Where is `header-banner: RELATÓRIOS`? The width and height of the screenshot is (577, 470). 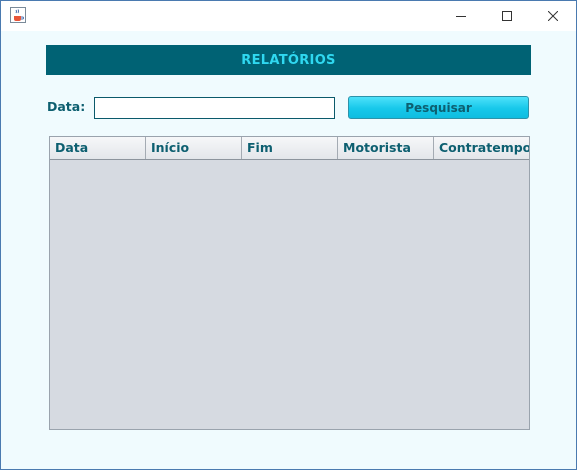
header-banner: RELATÓRIOS is located at coordinates (288, 60).